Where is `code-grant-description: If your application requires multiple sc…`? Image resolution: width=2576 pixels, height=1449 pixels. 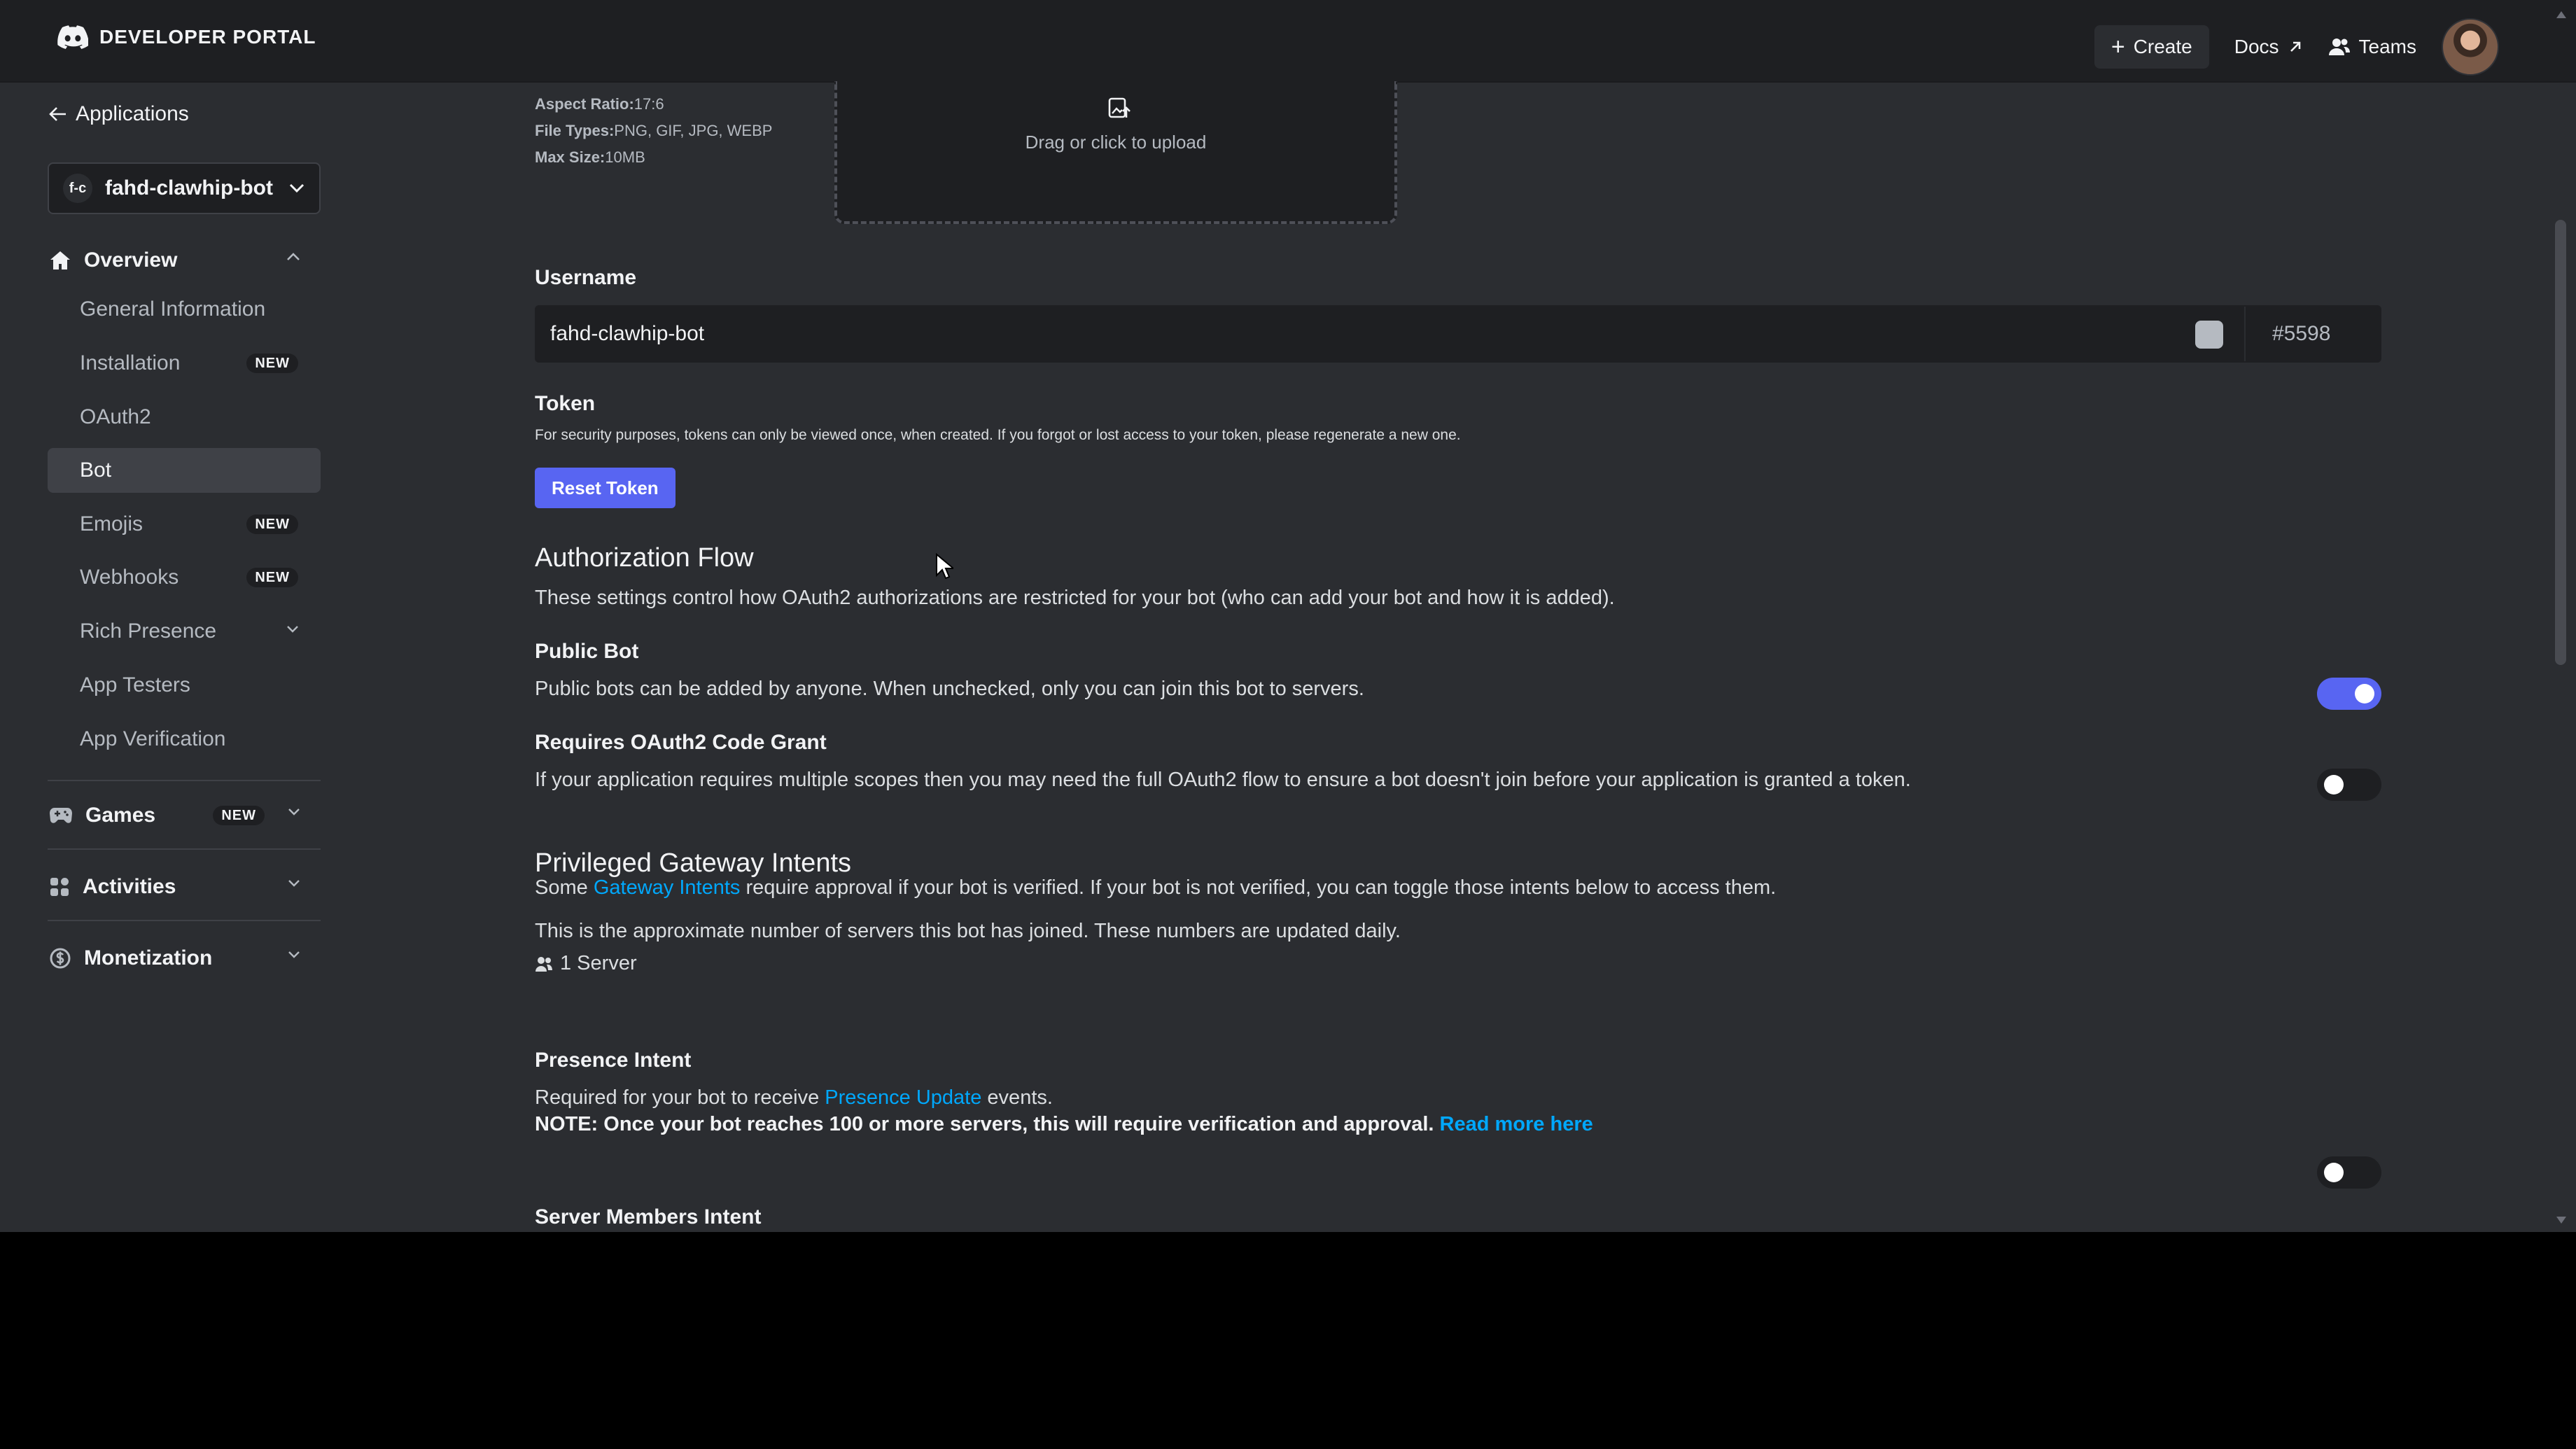
code-grant-description: If your application requires multiple sc… is located at coordinates (1223, 780).